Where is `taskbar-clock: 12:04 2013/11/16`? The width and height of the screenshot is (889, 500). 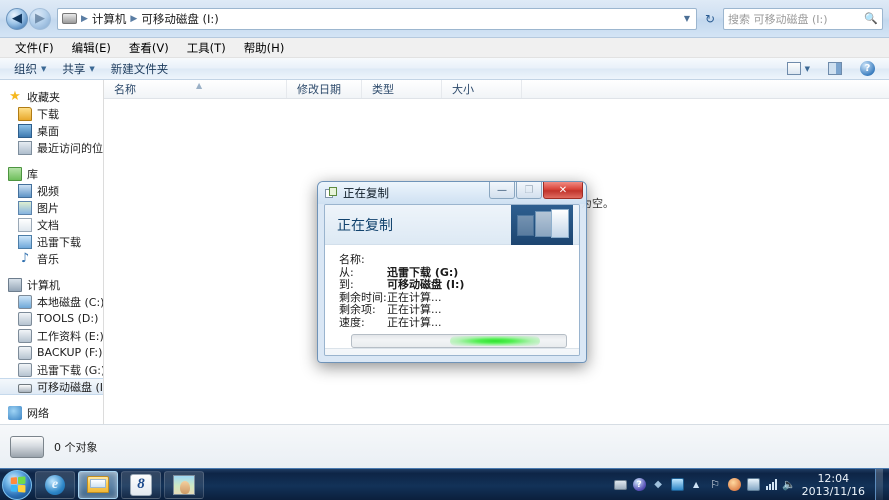
taskbar-clock: 12:04 2013/11/16 is located at coordinates (835, 485).